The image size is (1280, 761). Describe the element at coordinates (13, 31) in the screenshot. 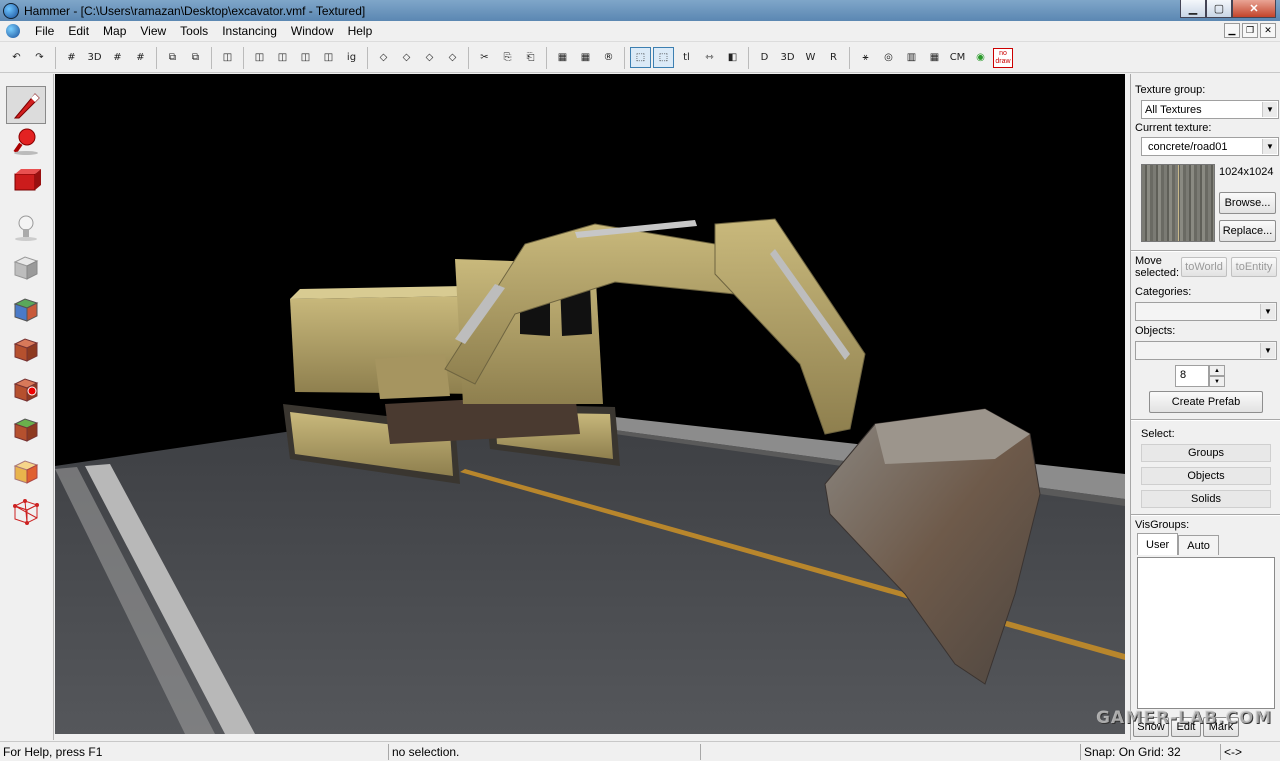

I see `document-icon` at that location.